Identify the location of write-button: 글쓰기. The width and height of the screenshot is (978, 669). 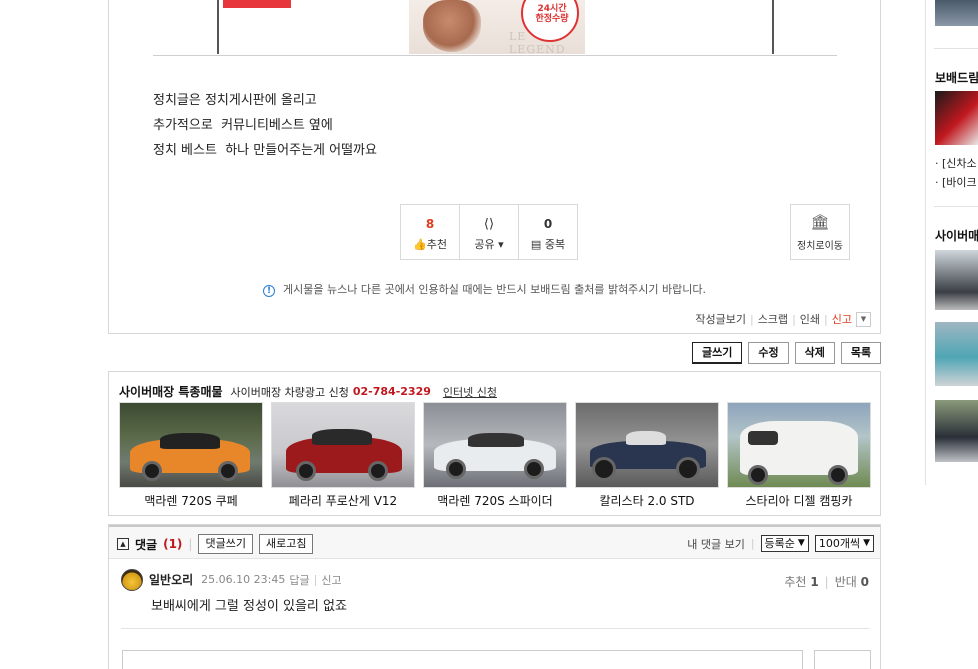
(717, 353).